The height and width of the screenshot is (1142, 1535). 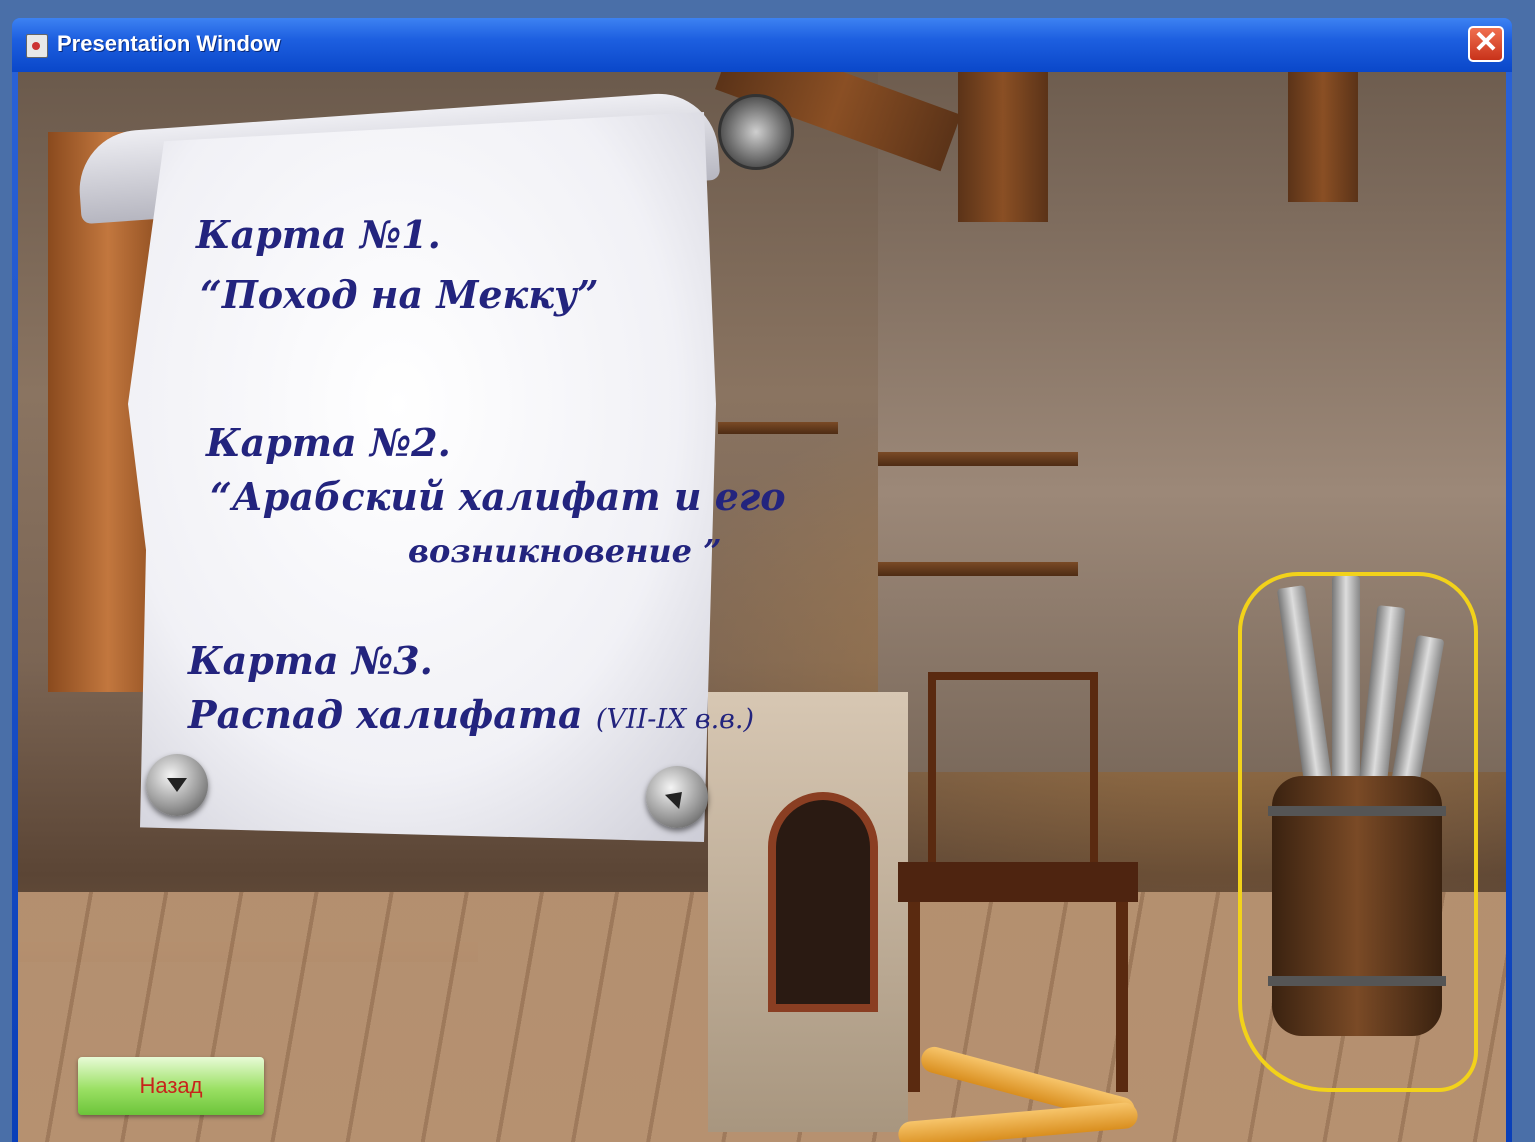 What do you see at coordinates (171, 1086) in the screenshot?
I see `back-button: Назад` at bounding box center [171, 1086].